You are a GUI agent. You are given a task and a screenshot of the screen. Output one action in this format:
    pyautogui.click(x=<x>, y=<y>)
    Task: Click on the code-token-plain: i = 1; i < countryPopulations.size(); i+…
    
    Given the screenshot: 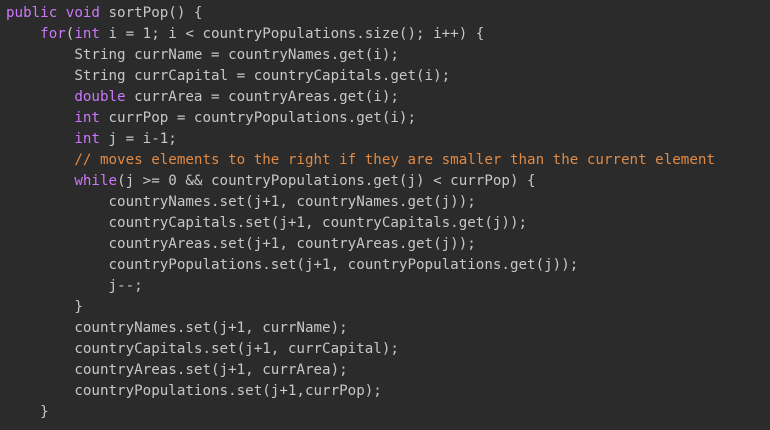 What is the action you would take?
    pyautogui.click(x=292, y=34)
    